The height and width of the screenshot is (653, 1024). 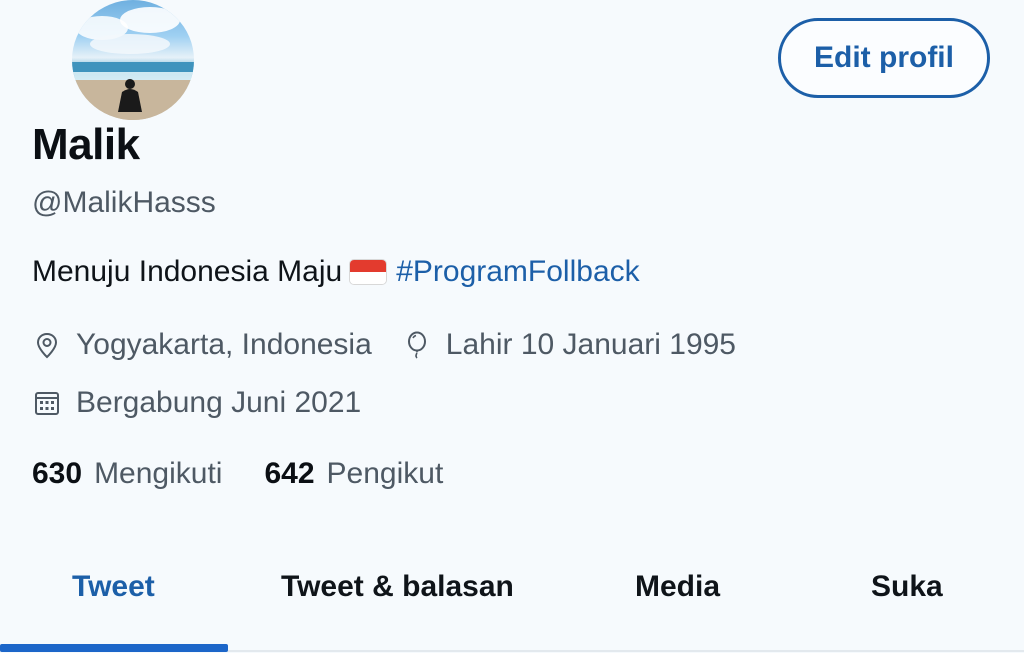 I want to click on profile-name: Malik, so click(x=86, y=144).